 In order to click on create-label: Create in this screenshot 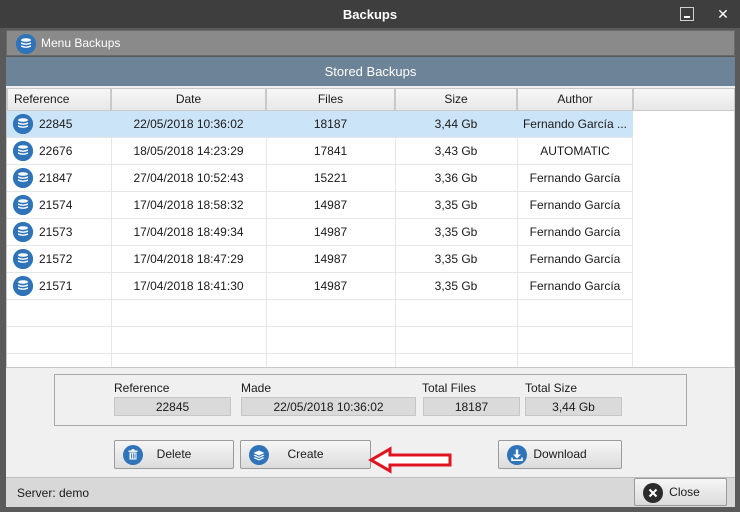, I will do `click(305, 454)`.